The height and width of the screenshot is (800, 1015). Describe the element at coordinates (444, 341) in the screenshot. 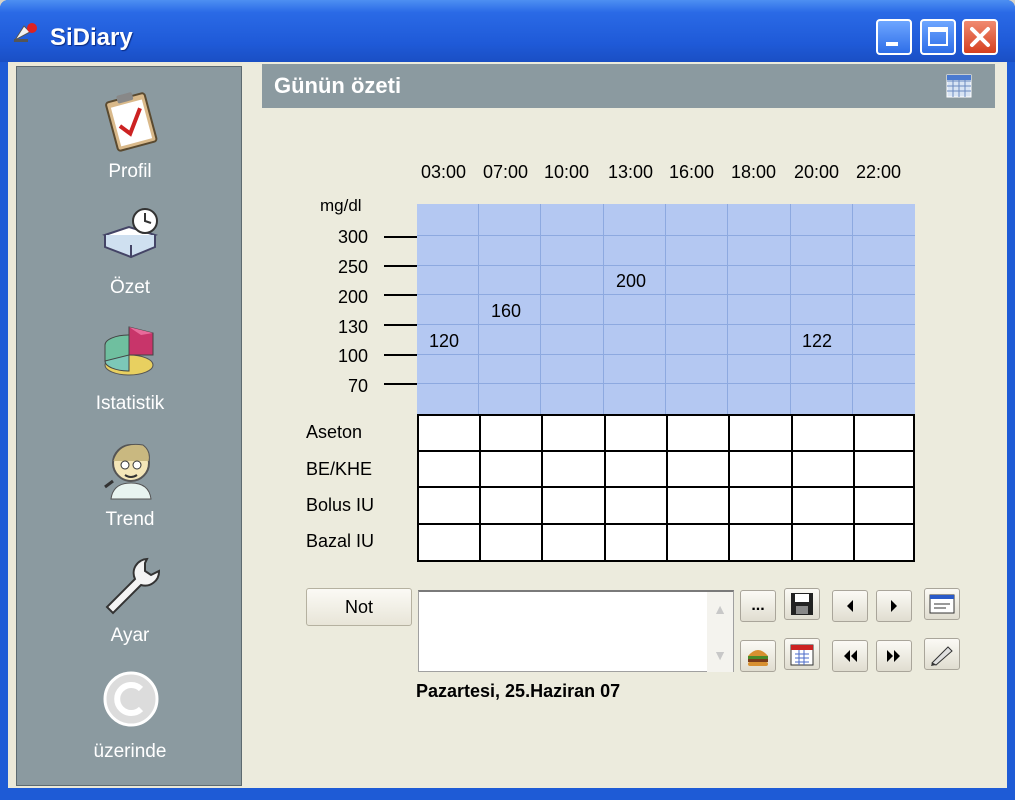

I see `glucose-reading: 120` at that location.